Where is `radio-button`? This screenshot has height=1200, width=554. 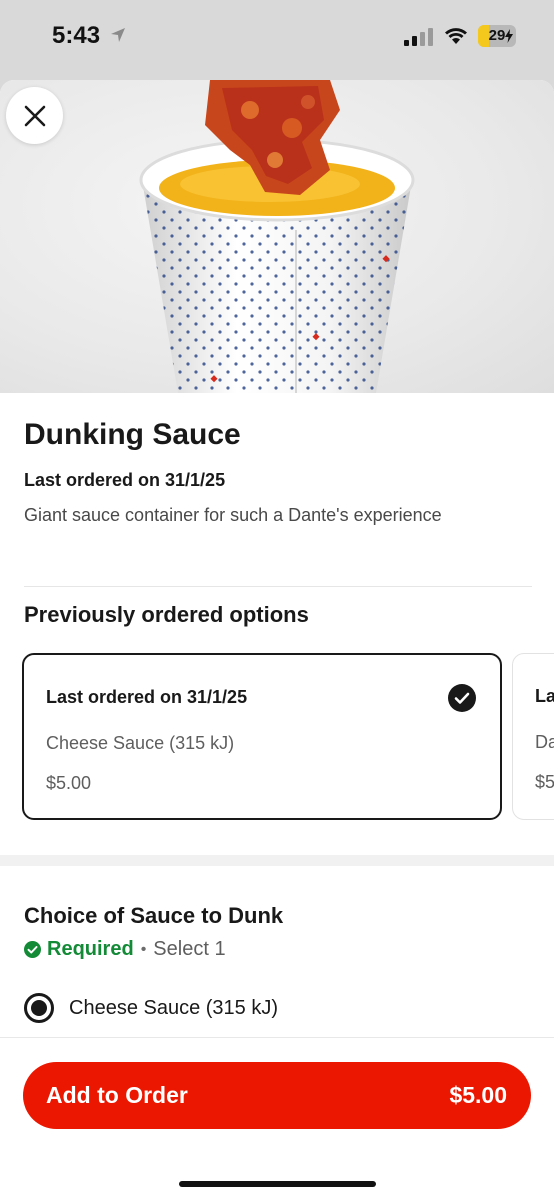
radio-button is located at coordinates (39, 1008).